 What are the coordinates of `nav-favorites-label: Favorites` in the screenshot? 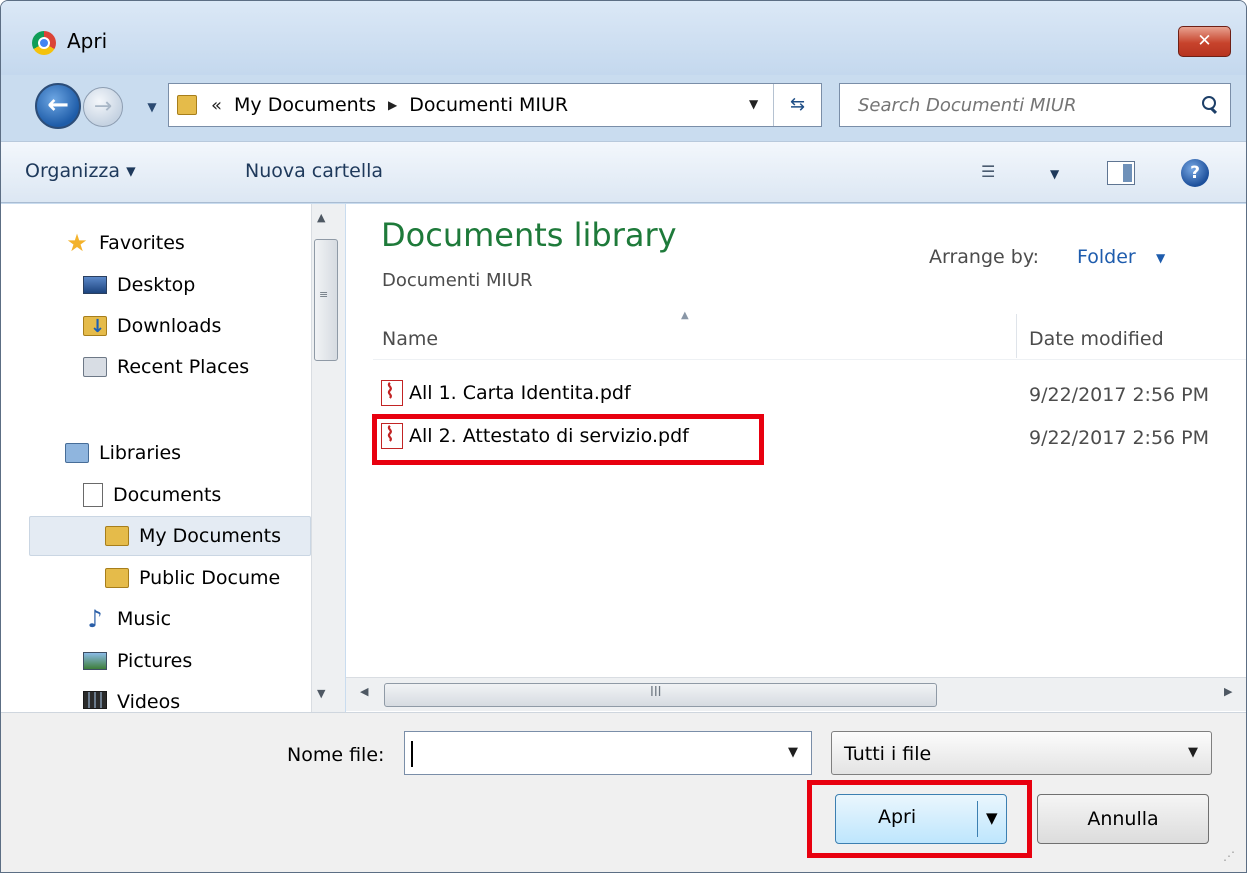 It's located at (142, 243).